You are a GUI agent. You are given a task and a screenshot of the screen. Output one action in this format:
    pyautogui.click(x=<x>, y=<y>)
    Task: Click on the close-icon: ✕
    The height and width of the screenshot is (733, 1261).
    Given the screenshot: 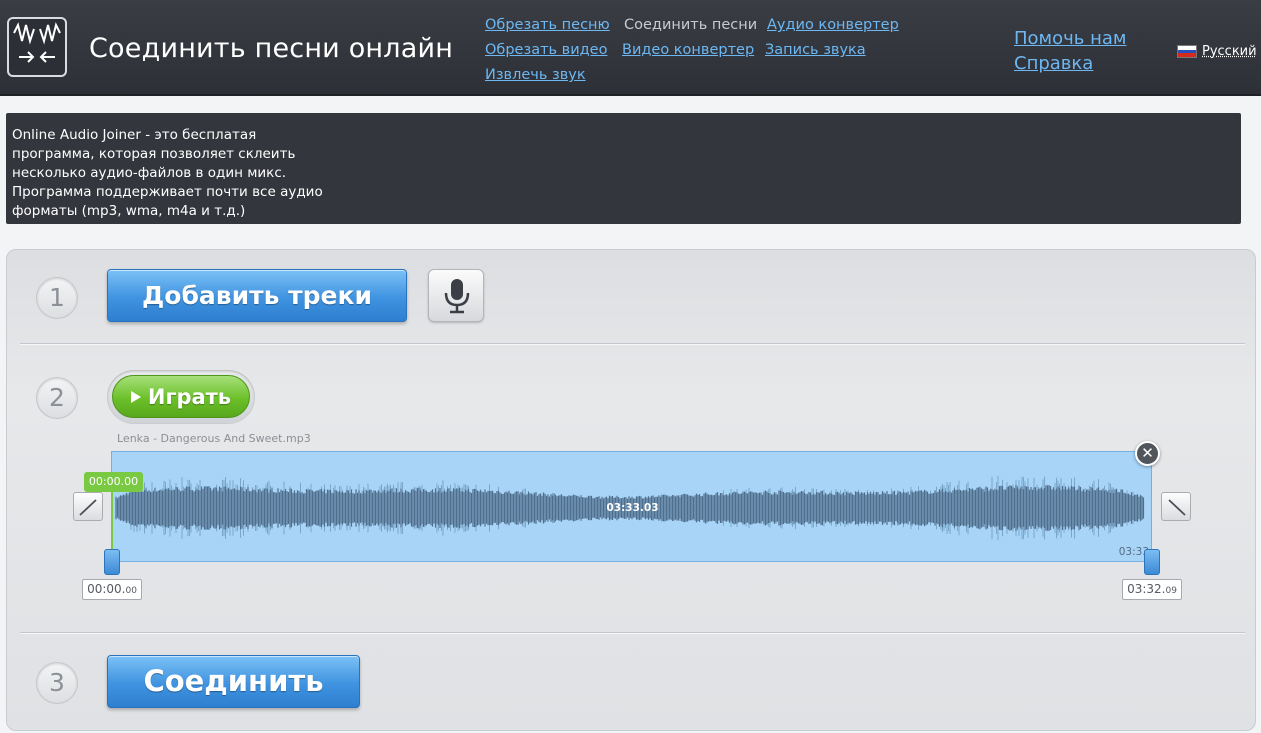 What is the action you would take?
    pyautogui.click(x=1147, y=453)
    